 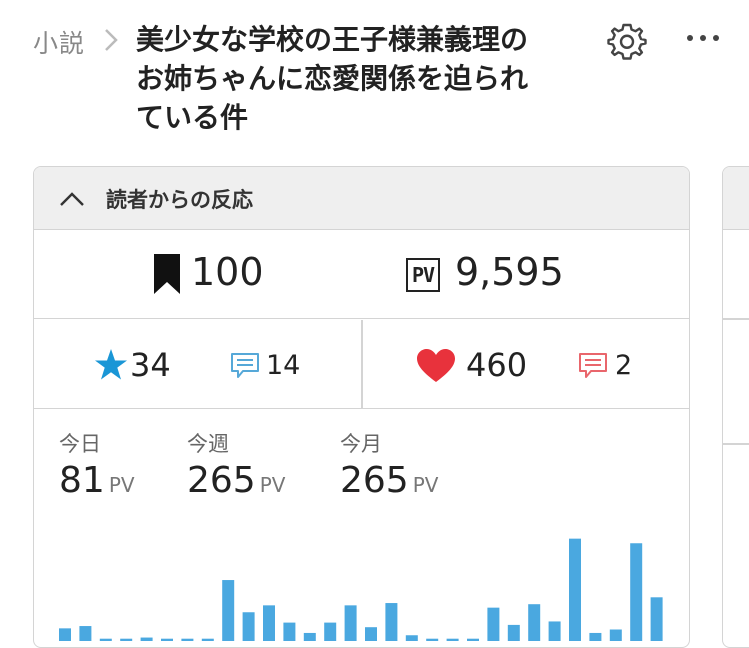 I want to click on gear-icon, so click(x=627, y=42).